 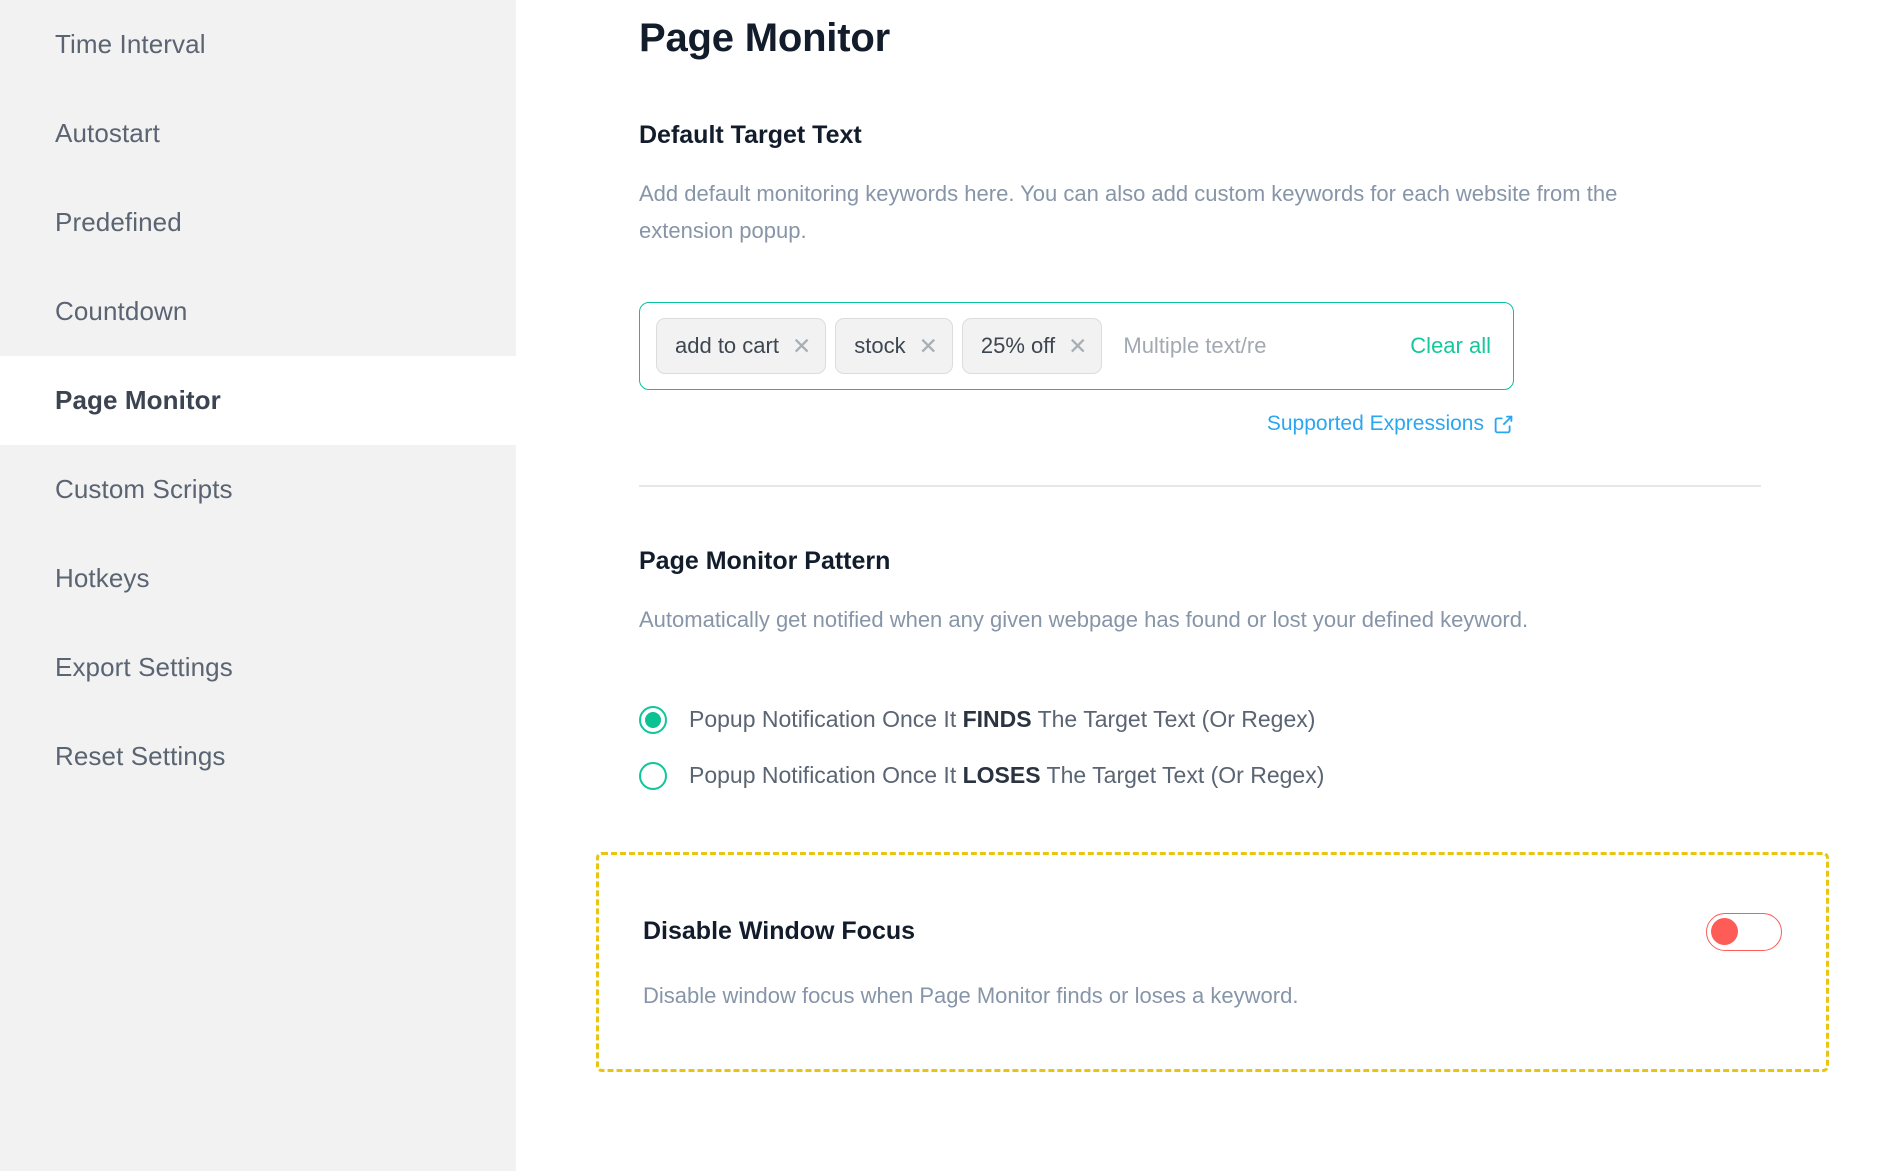 I want to click on sidebar-item-label: Time Interval, so click(x=130, y=44).